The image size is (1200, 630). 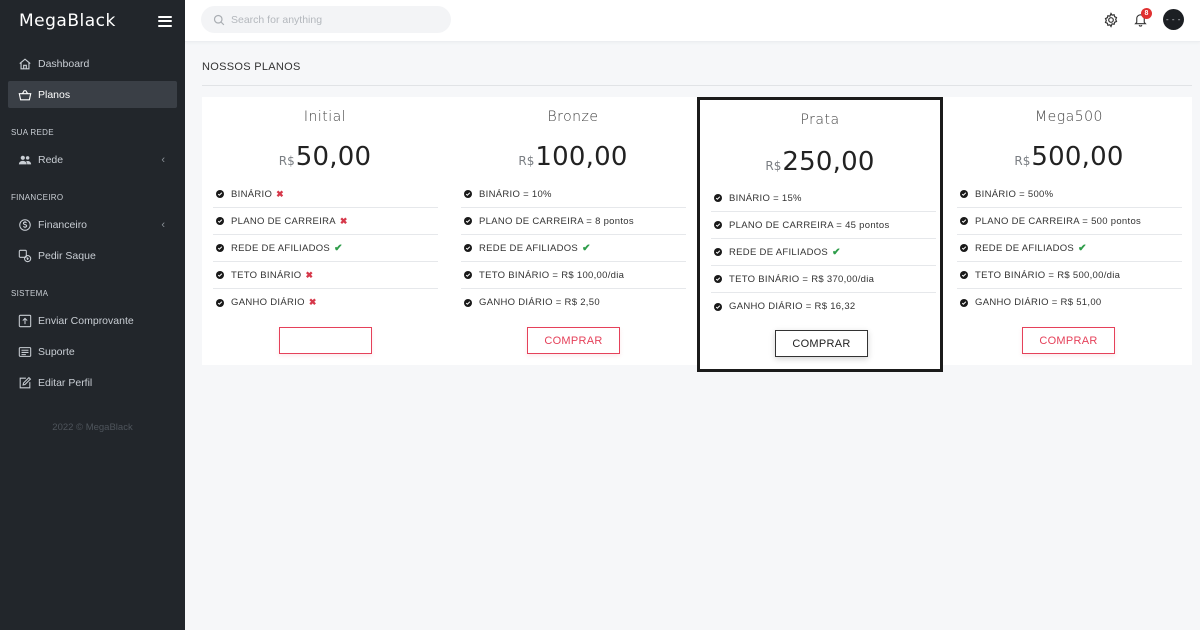 I want to click on sidebar-footer: 2022 © MegaBlack, so click(x=92, y=427).